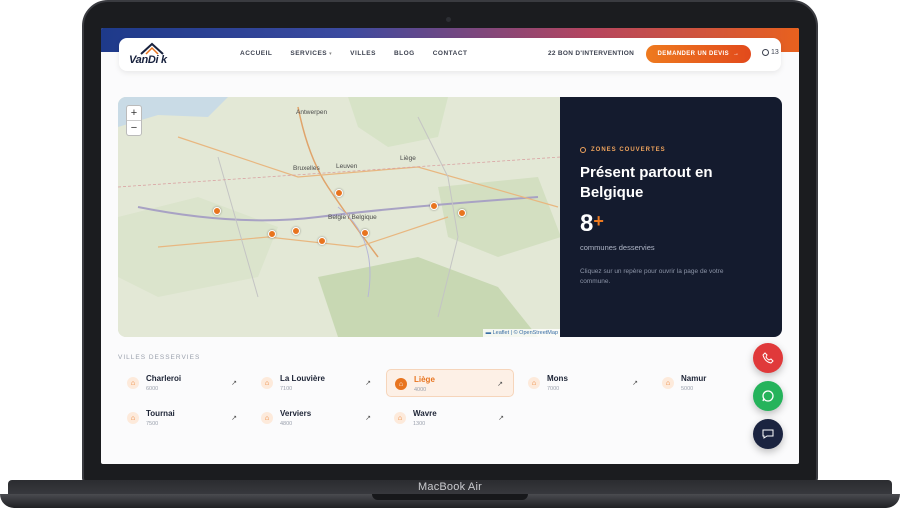 This screenshot has width=900, height=515. I want to click on whatsapp-icon, so click(768, 396).